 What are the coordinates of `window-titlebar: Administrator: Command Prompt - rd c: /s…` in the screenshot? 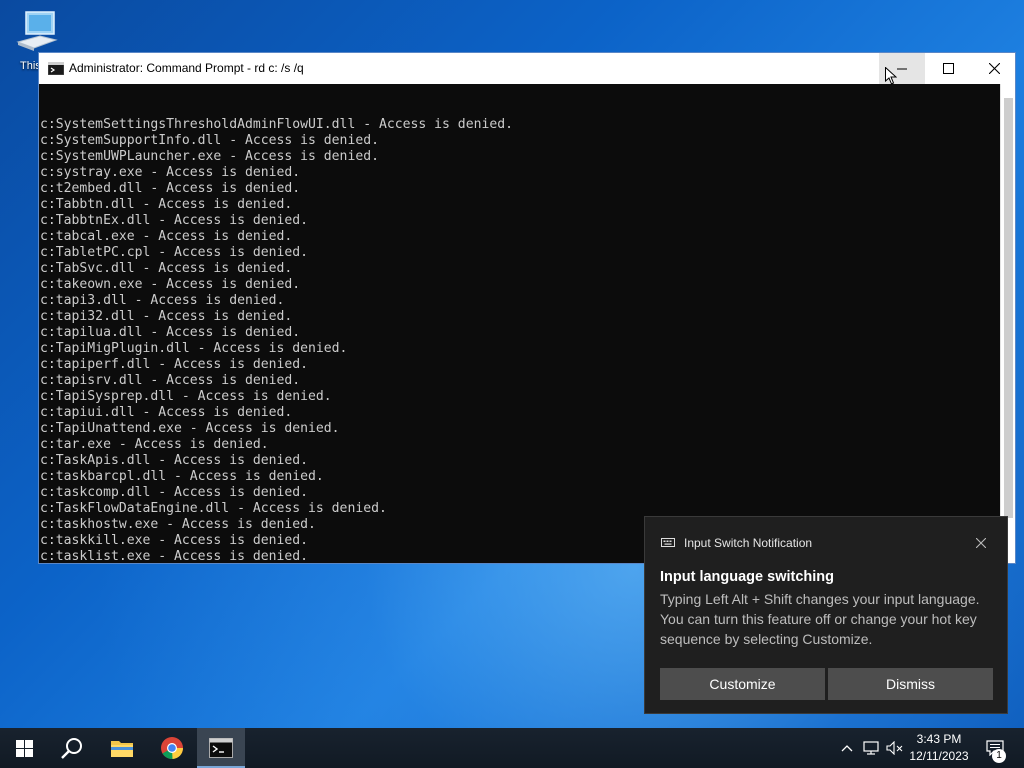 It's located at (528, 69).